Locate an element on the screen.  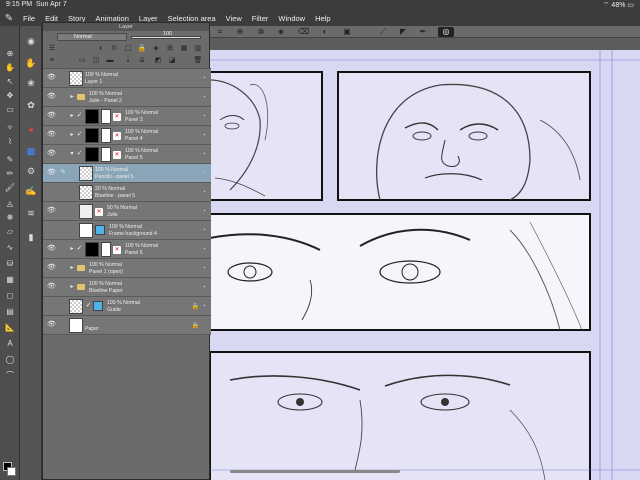
text-tool-icon: A is located at coordinates (10, 343).